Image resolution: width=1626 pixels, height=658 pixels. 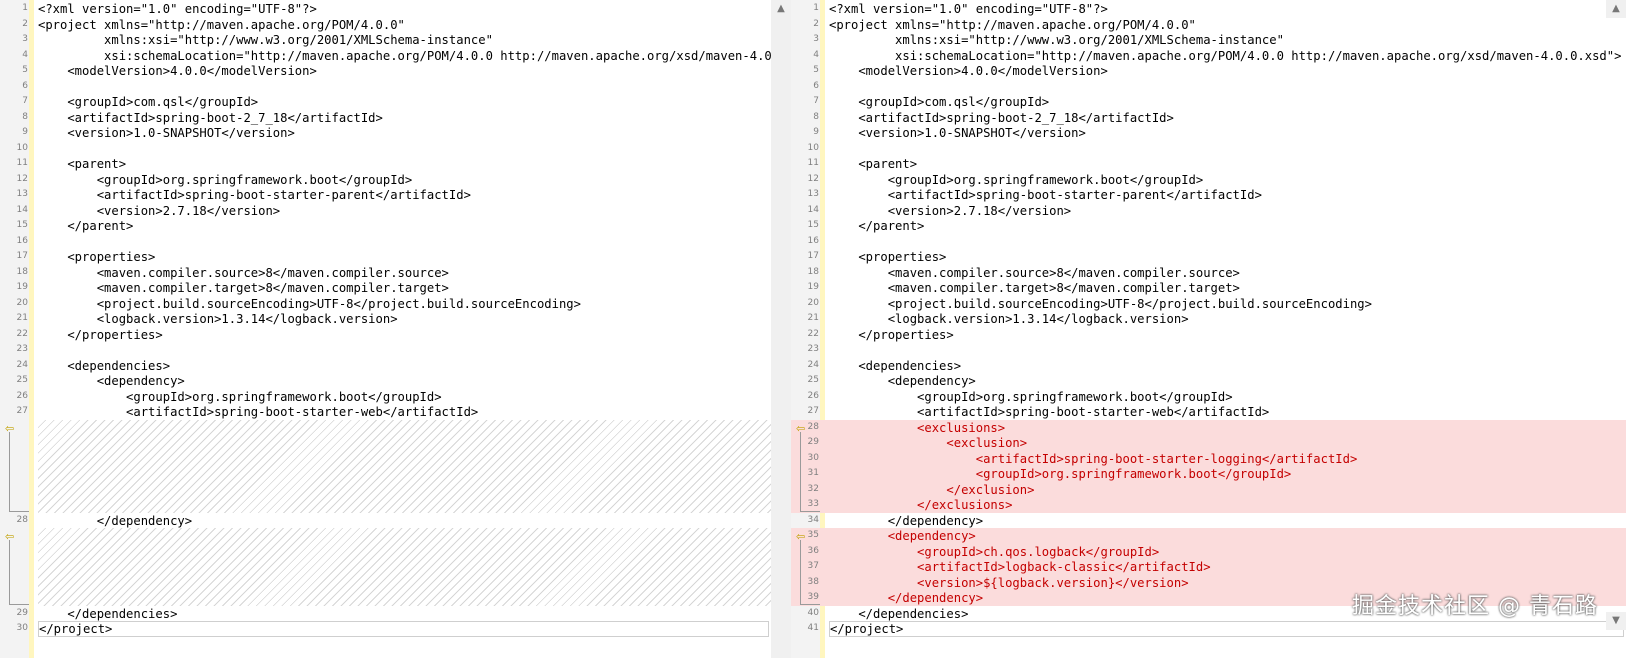 I want to click on scroll-down-icon: ▼, so click(x=1616, y=621).